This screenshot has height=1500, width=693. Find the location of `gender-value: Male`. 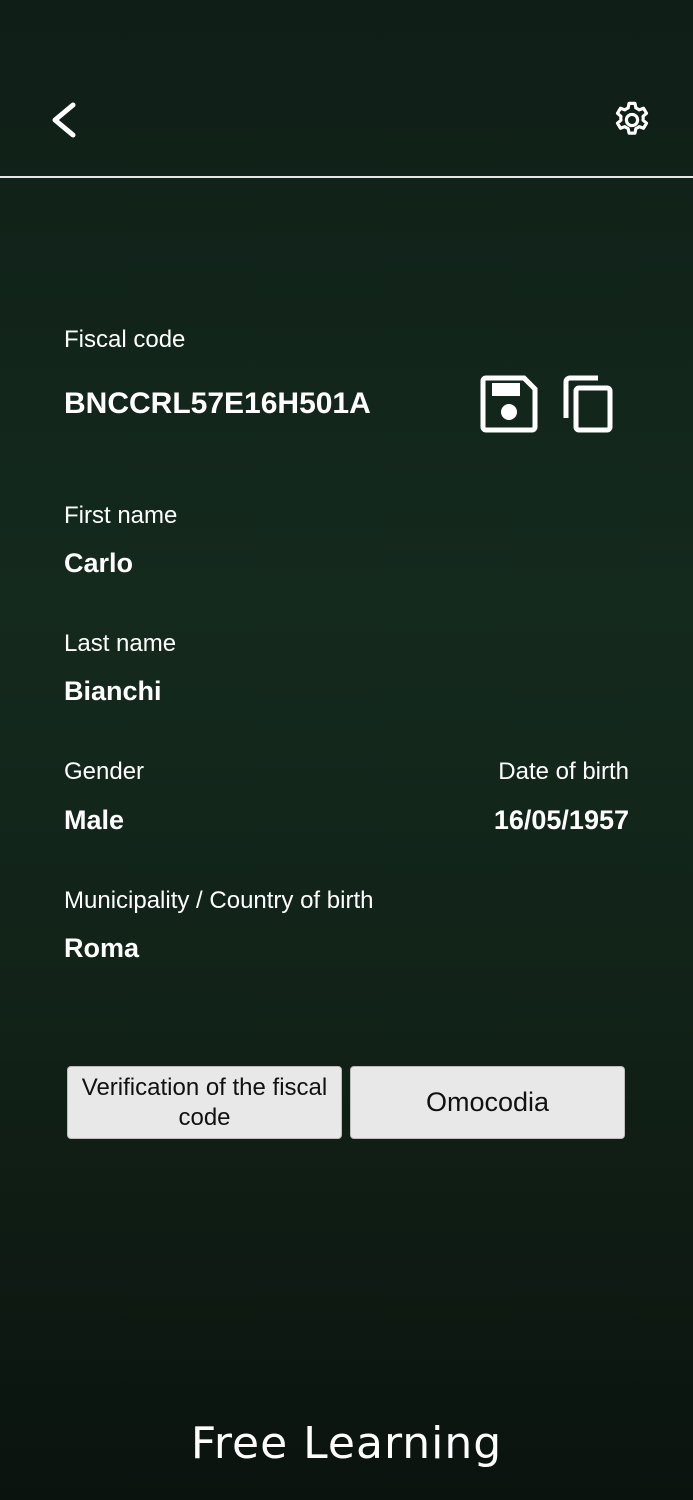

gender-value: Male is located at coordinates (94, 820).